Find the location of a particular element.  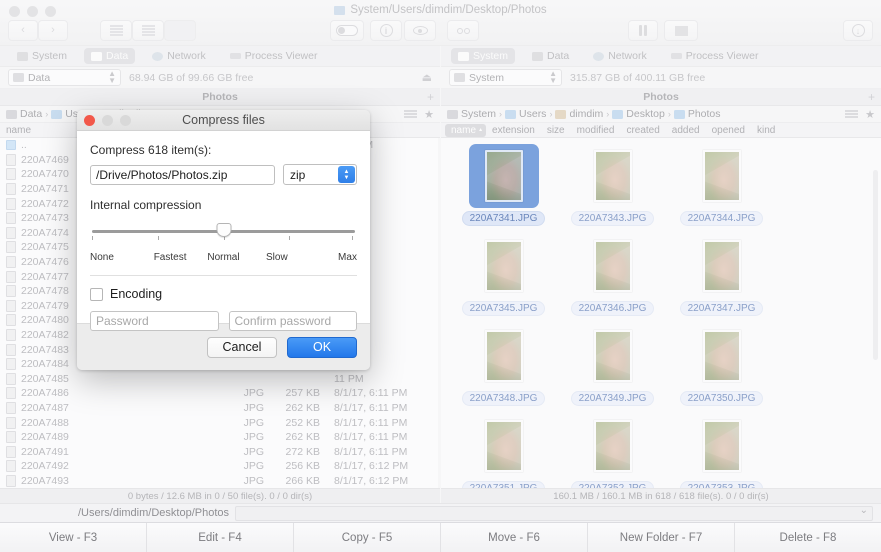

file-name: 220A7491 is located at coordinates (45, 451).